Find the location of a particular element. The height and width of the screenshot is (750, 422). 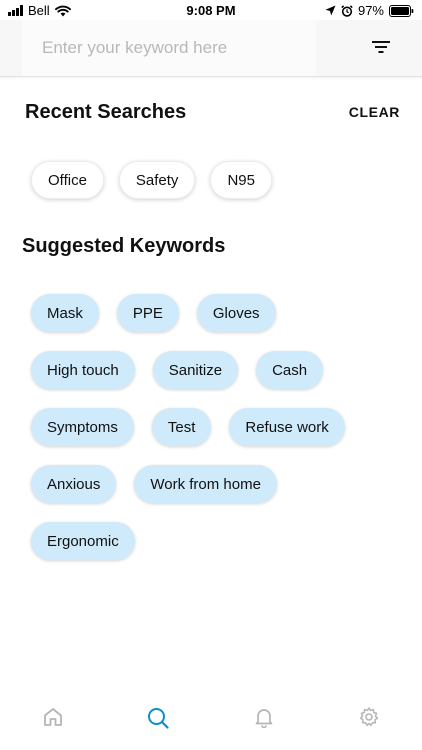

keyword-chip: Work from home is located at coordinates (205, 484).